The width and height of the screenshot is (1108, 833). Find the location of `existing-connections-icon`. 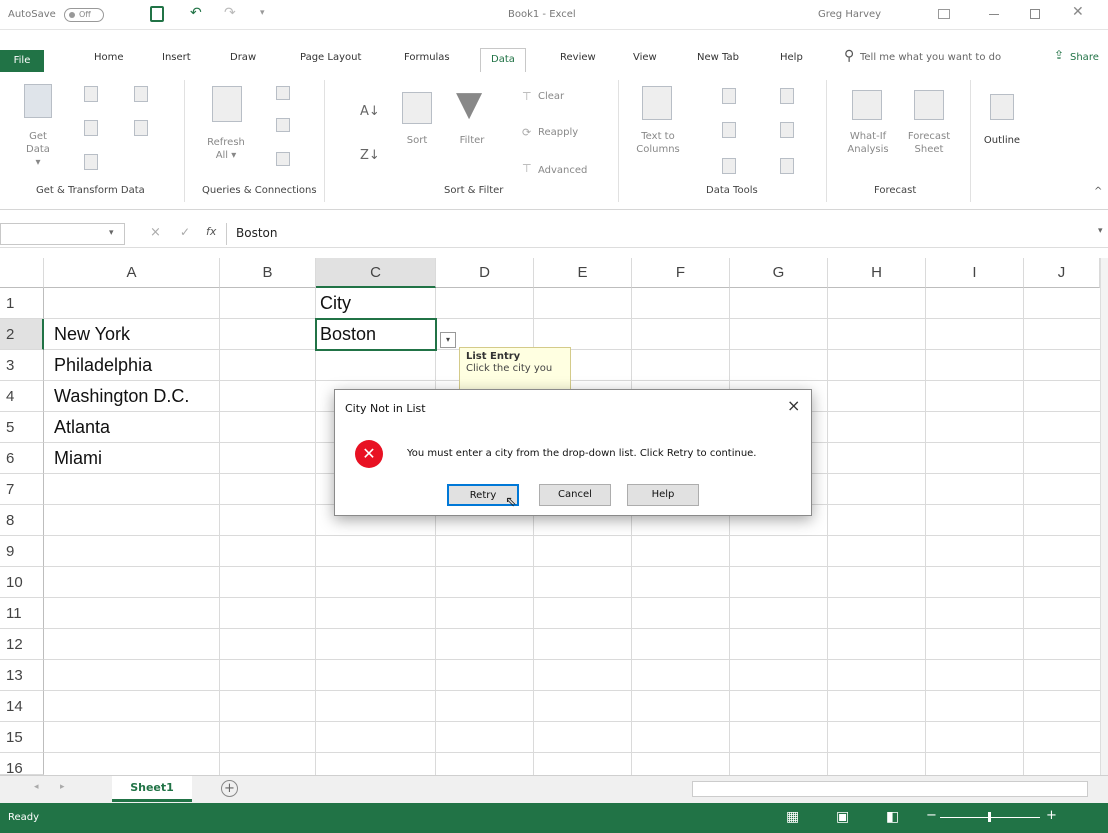

existing-connections-icon is located at coordinates (141, 128).